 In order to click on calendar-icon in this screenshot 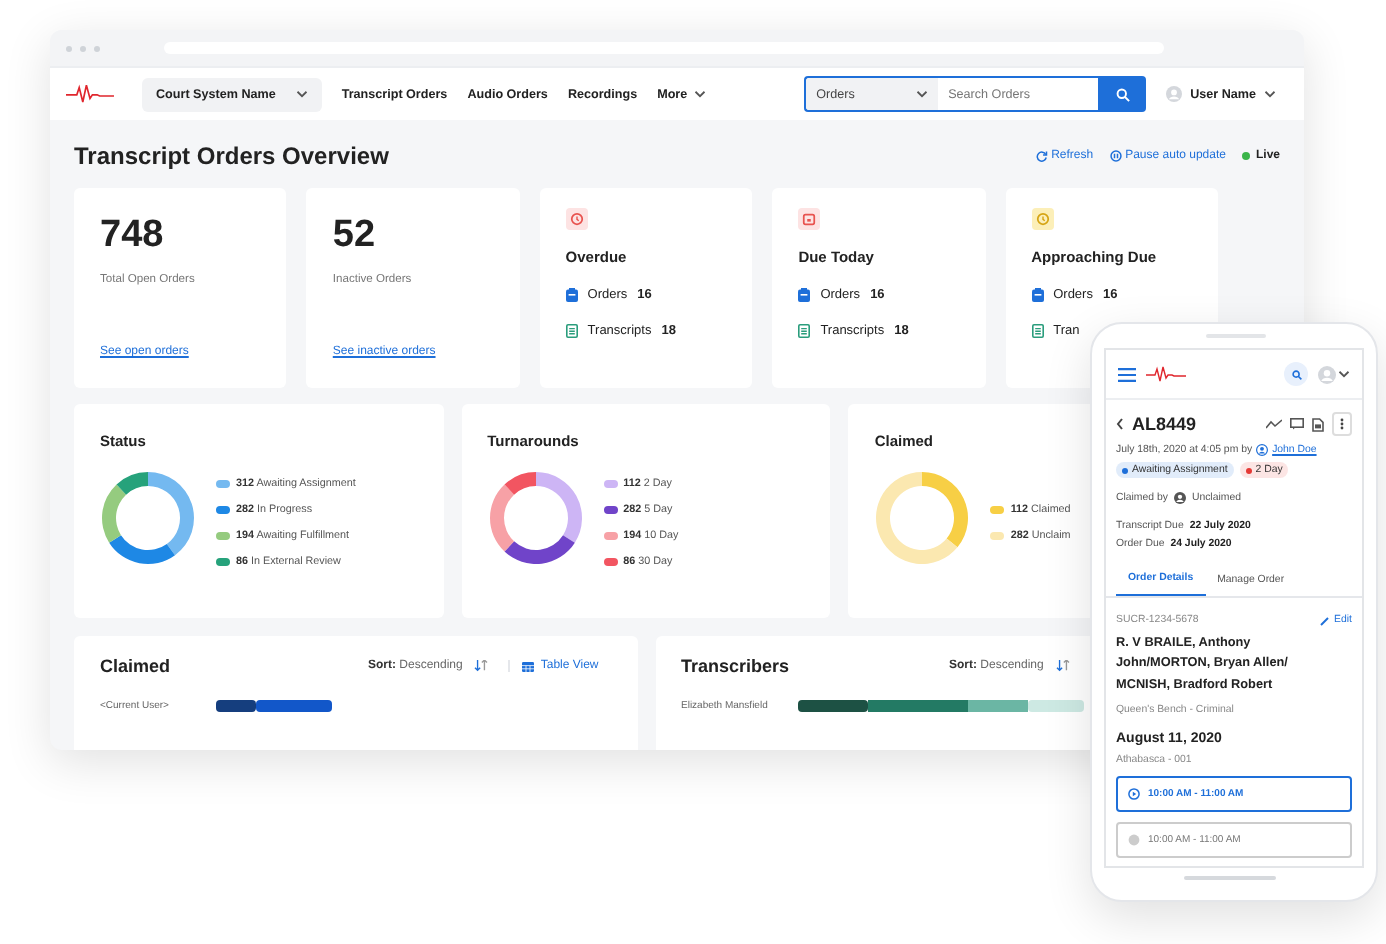, I will do `click(809, 219)`.